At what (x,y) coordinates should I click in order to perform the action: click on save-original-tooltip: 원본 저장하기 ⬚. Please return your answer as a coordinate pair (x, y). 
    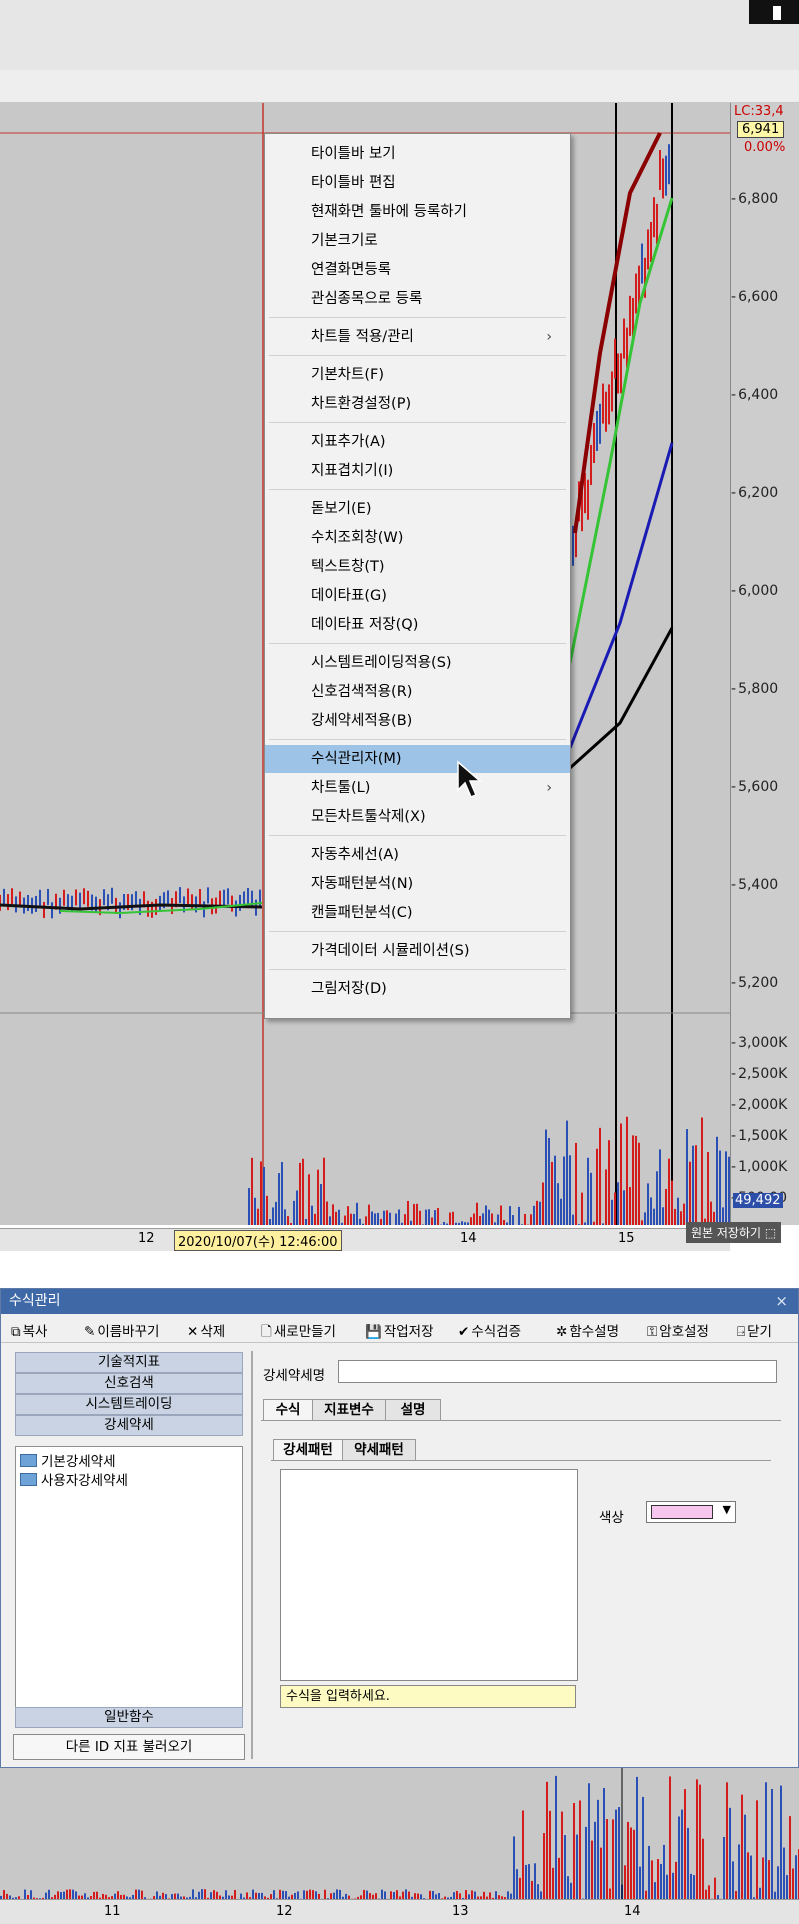
    Looking at the image, I should click on (733, 1232).